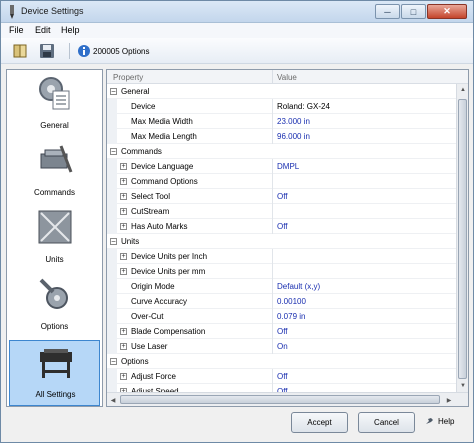  What do you see at coordinates (319, 422) in the screenshot?
I see `accept-button: Accept` at bounding box center [319, 422].